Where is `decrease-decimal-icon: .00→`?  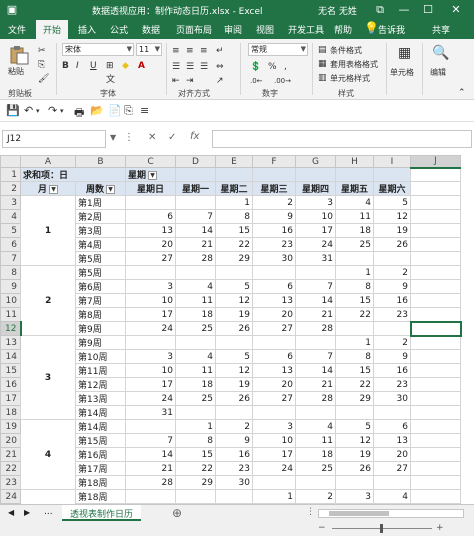
decrease-decimal-icon: .00→ is located at coordinates (282, 81).